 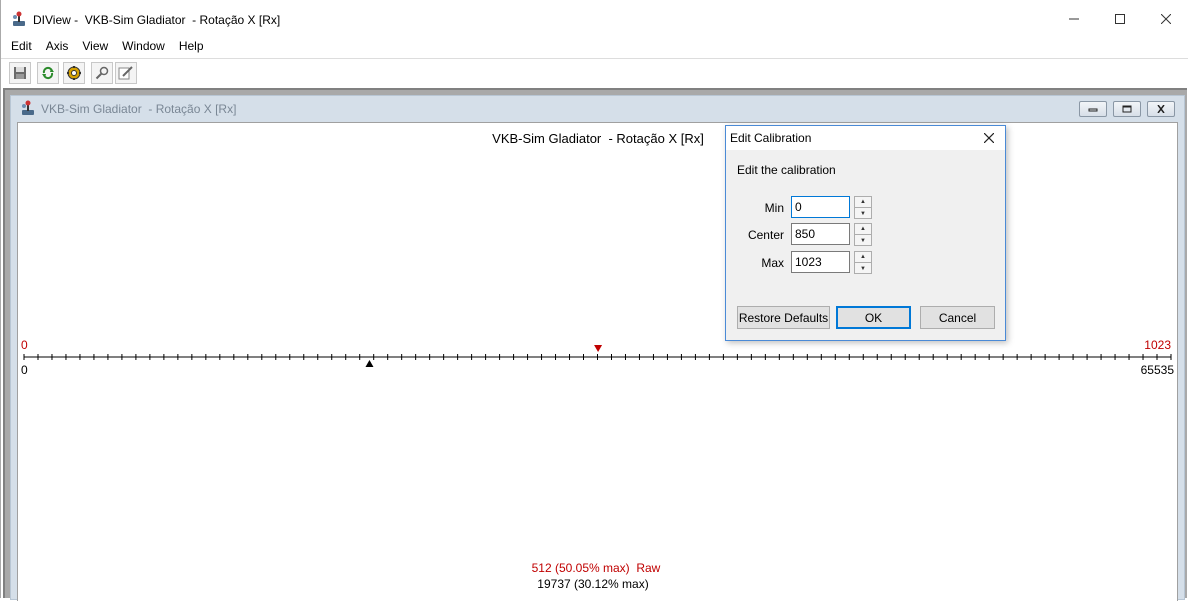 I want to click on menu-view: View, so click(x=95, y=47).